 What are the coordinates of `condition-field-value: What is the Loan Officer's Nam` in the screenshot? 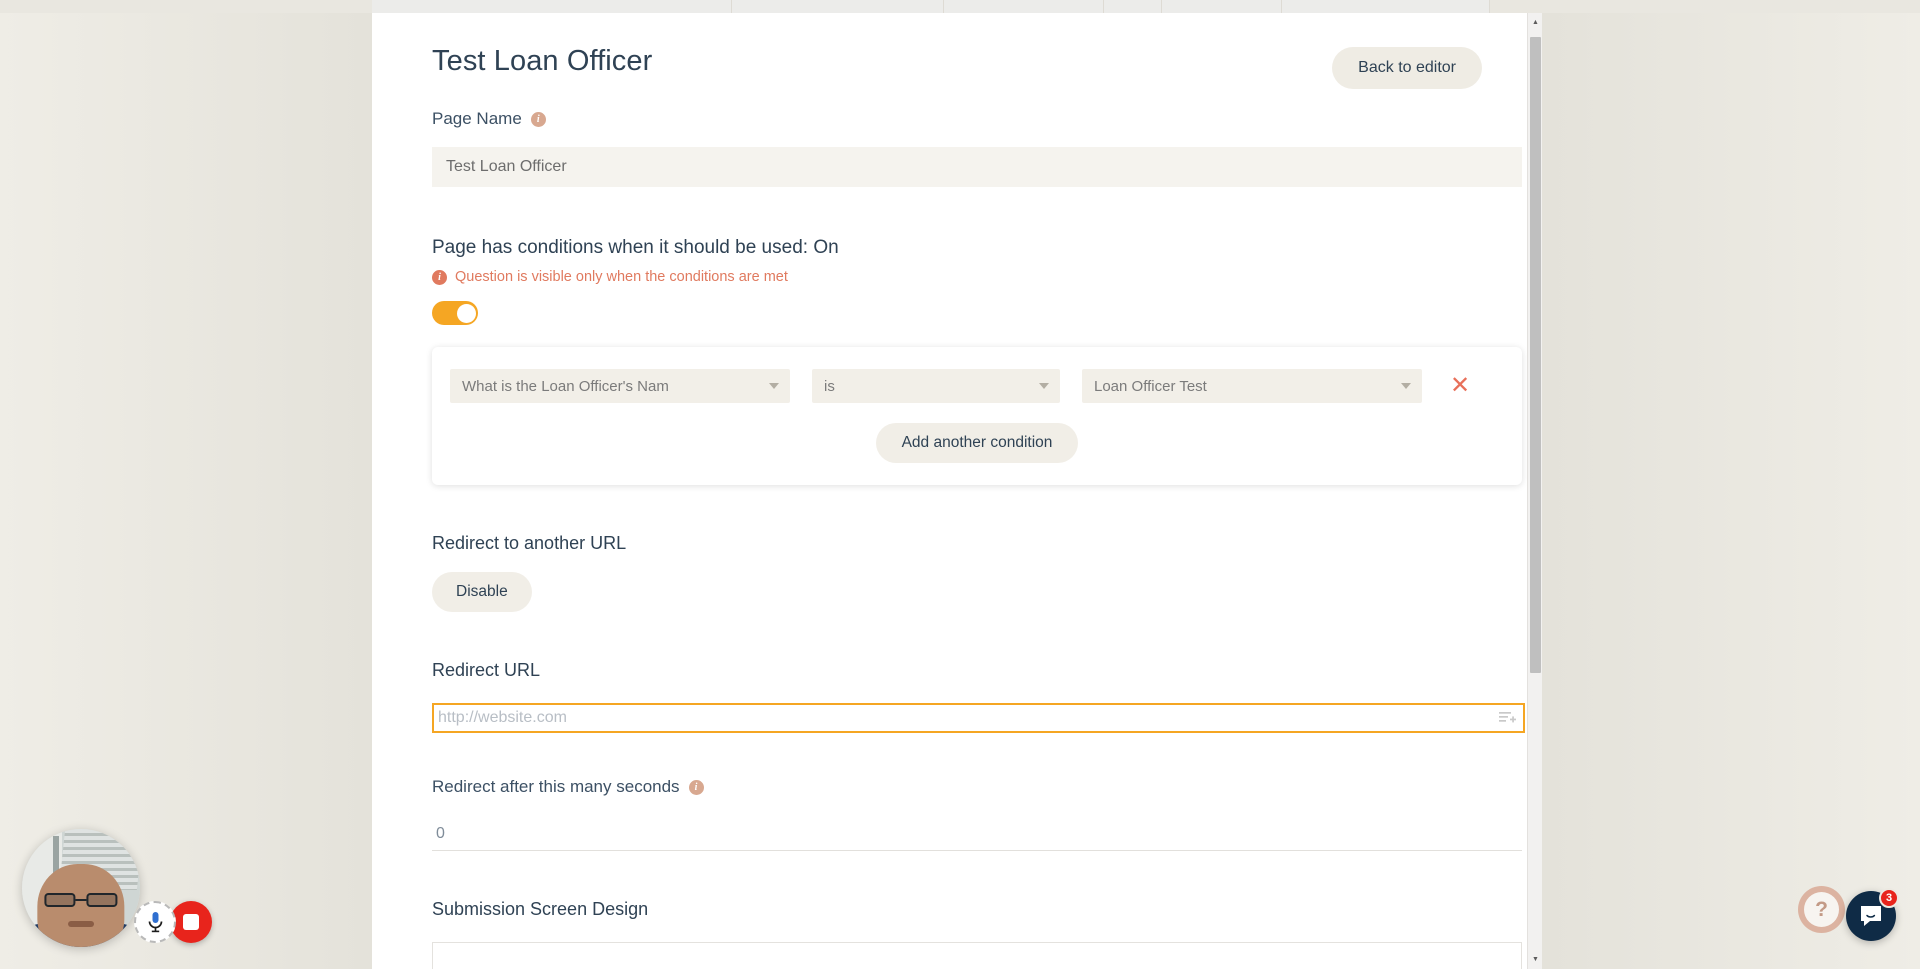 It's located at (565, 386).